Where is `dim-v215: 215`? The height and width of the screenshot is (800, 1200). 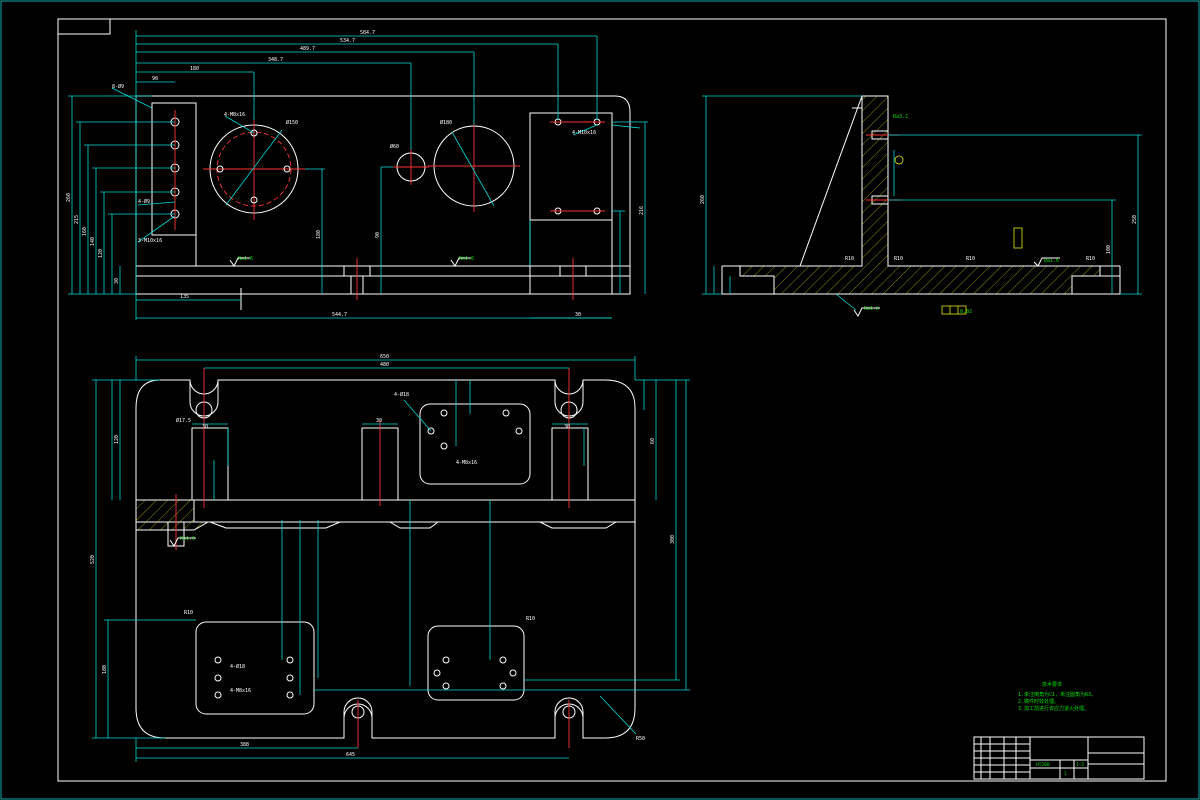 dim-v215: 215 is located at coordinates (77, 219).